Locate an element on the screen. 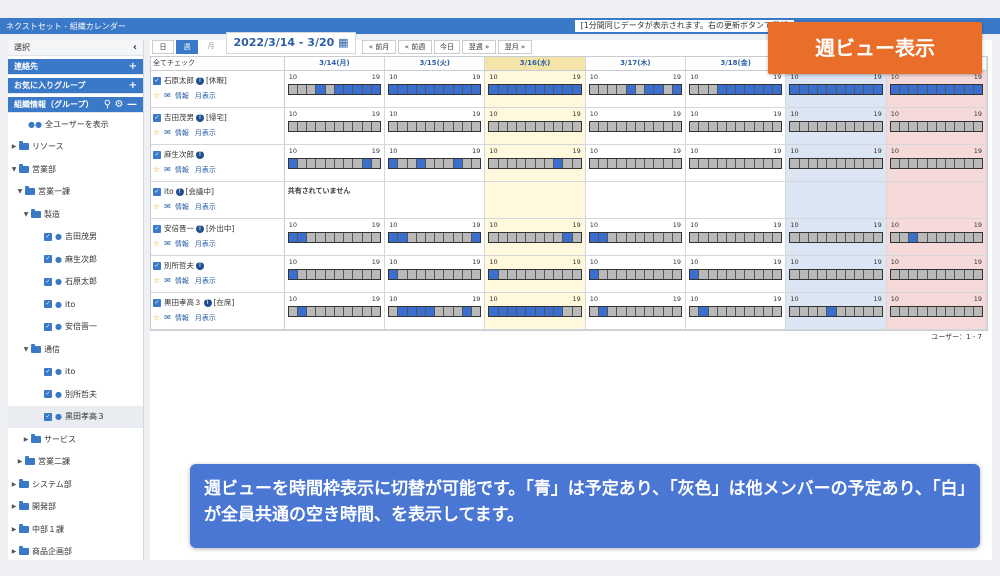 This screenshot has width=1000, height=576. tree-item: ▶ サービス is located at coordinates (75, 439).